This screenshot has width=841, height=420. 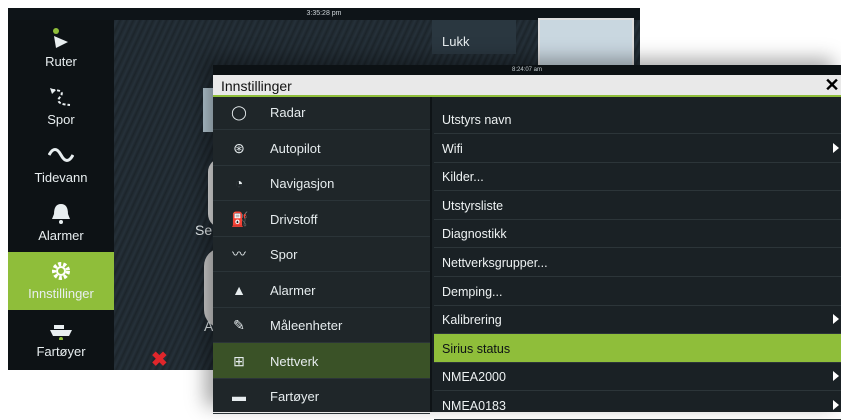 I want to click on autopilot-icon: ⊛, so click(x=239, y=147).